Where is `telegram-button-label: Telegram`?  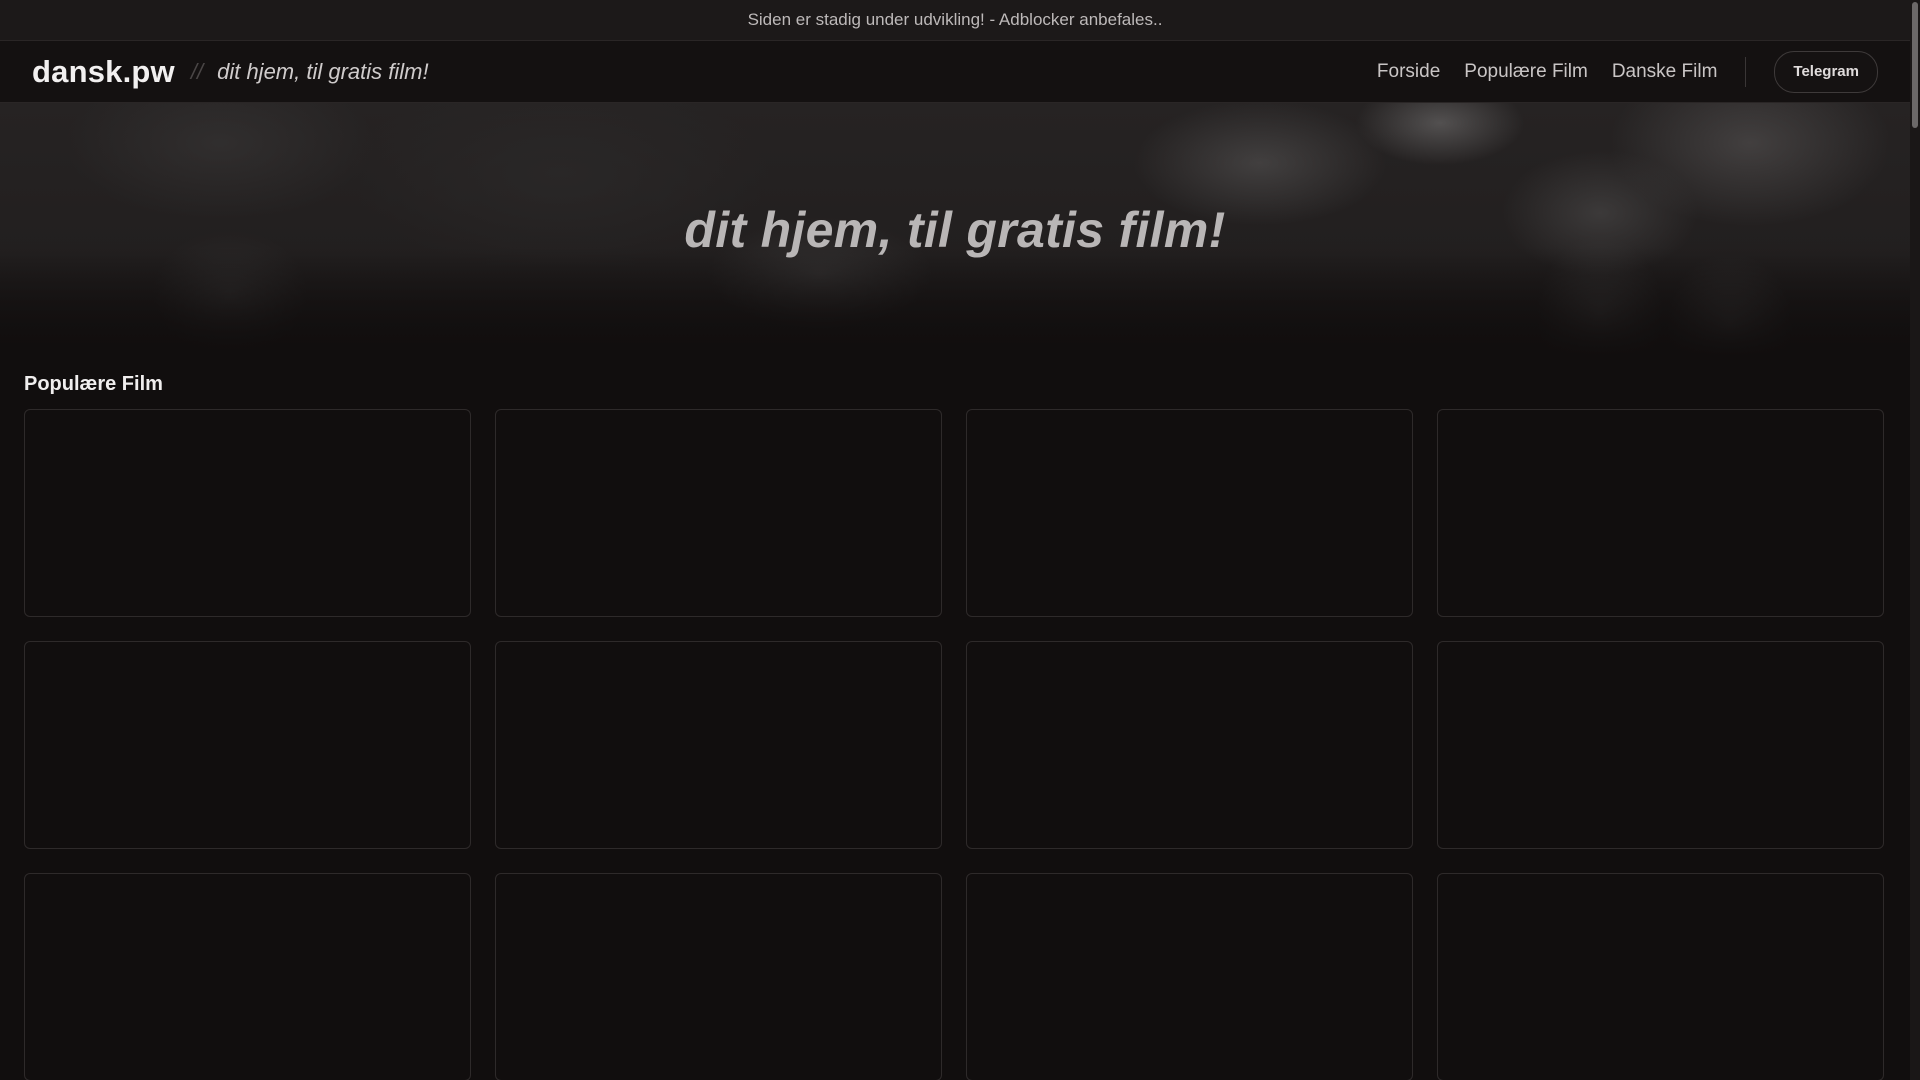 telegram-button-label: Telegram is located at coordinates (1826, 71).